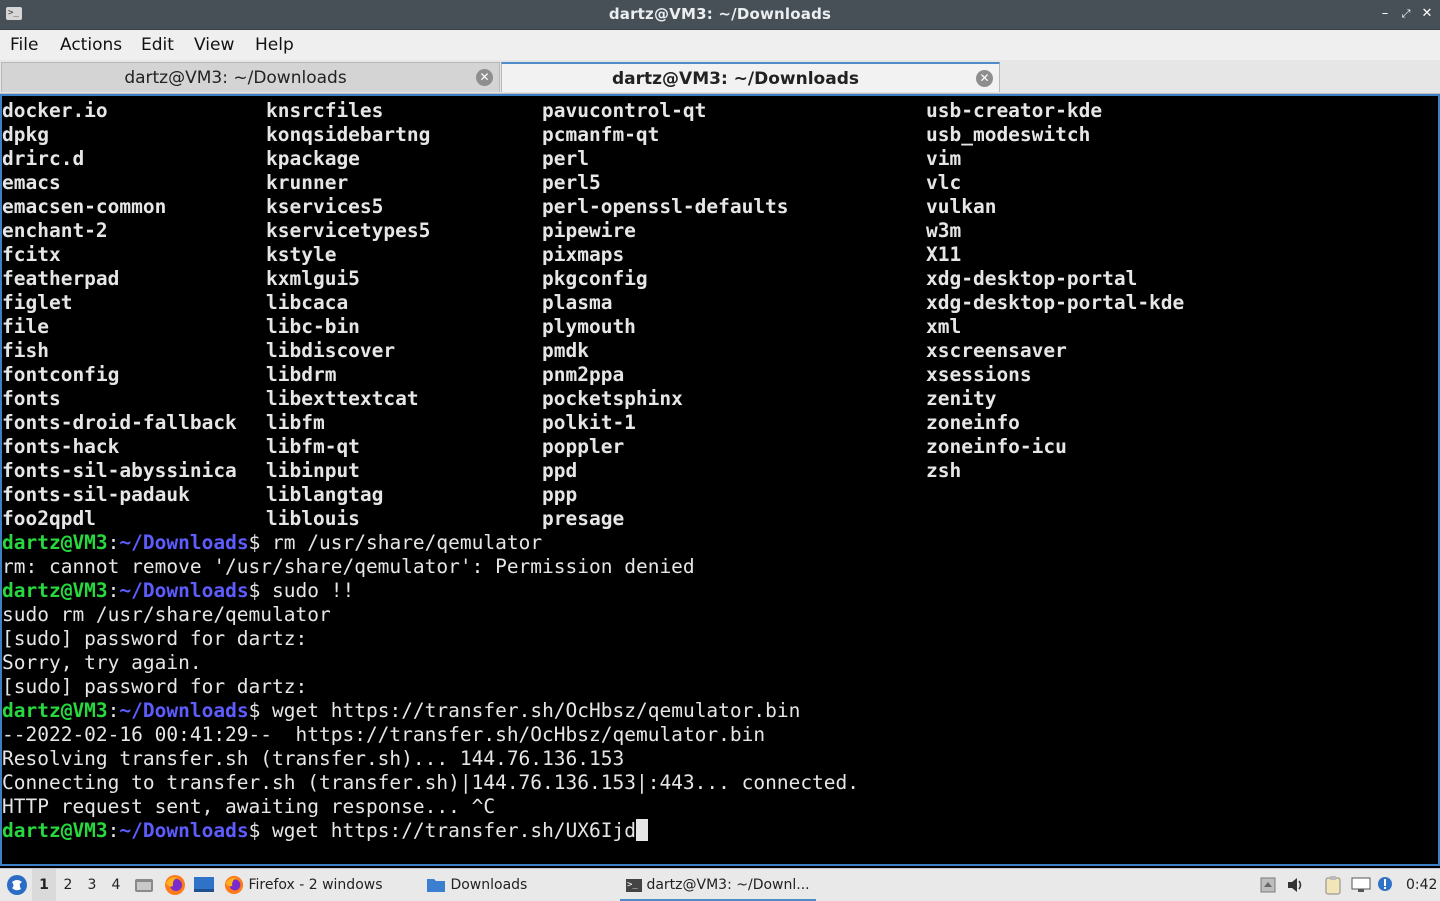 Image resolution: width=1440 pixels, height=901 pixels. What do you see at coordinates (720, 15) in the screenshot?
I see `window-titlebar: >_ dartz@VM3: ~/Downloads – ⤢ ✕` at bounding box center [720, 15].